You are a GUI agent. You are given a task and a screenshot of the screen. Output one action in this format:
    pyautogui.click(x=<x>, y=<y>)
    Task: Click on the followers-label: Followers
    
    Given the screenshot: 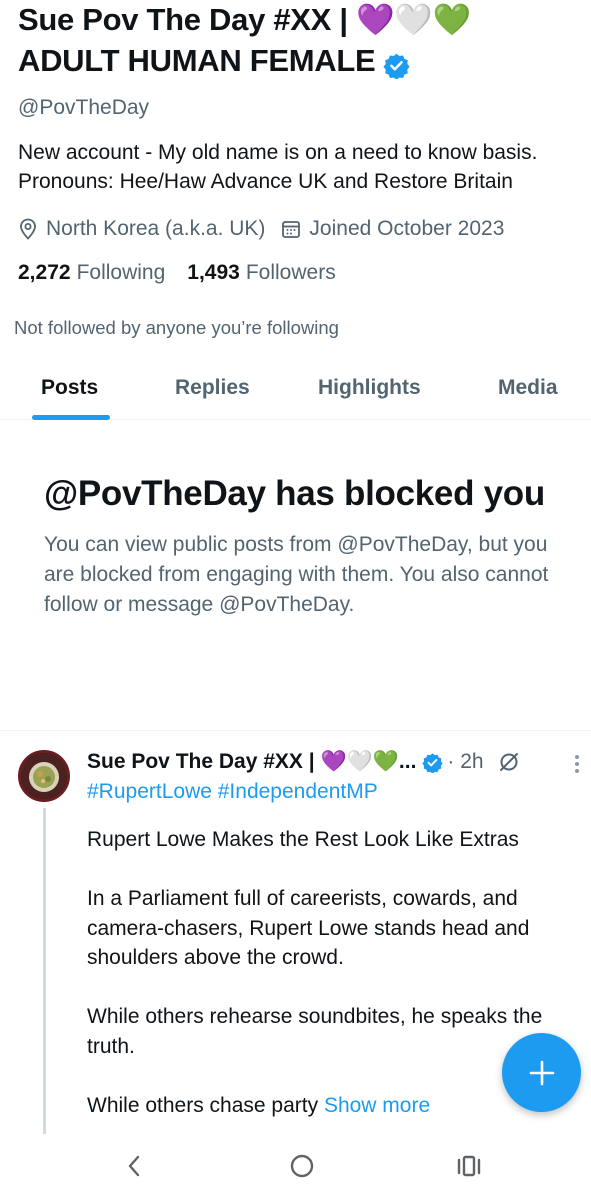 What is the action you would take?
    pyautogui.click(x=290, y=272)
    